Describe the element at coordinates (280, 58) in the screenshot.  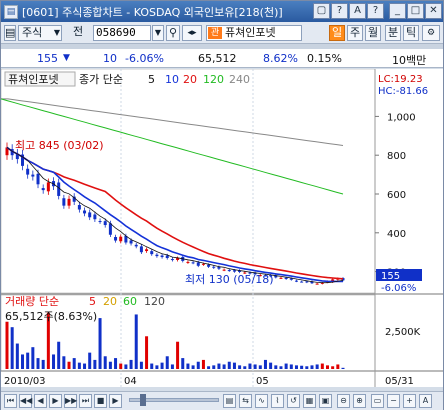
I see `turnover-pct: 8.62%` at that location.